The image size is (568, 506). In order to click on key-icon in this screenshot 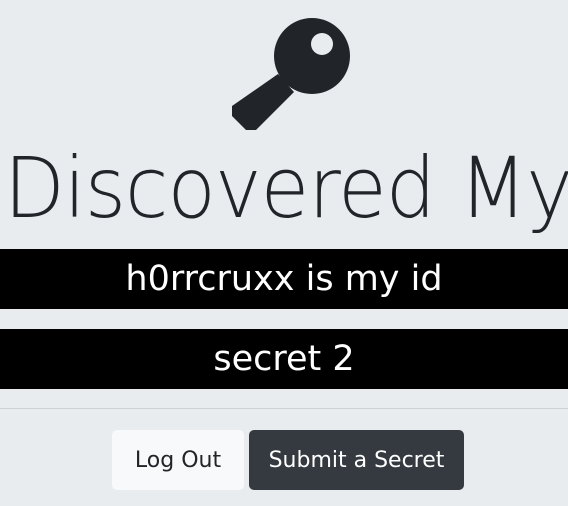, I will do `click(289, 75)`.